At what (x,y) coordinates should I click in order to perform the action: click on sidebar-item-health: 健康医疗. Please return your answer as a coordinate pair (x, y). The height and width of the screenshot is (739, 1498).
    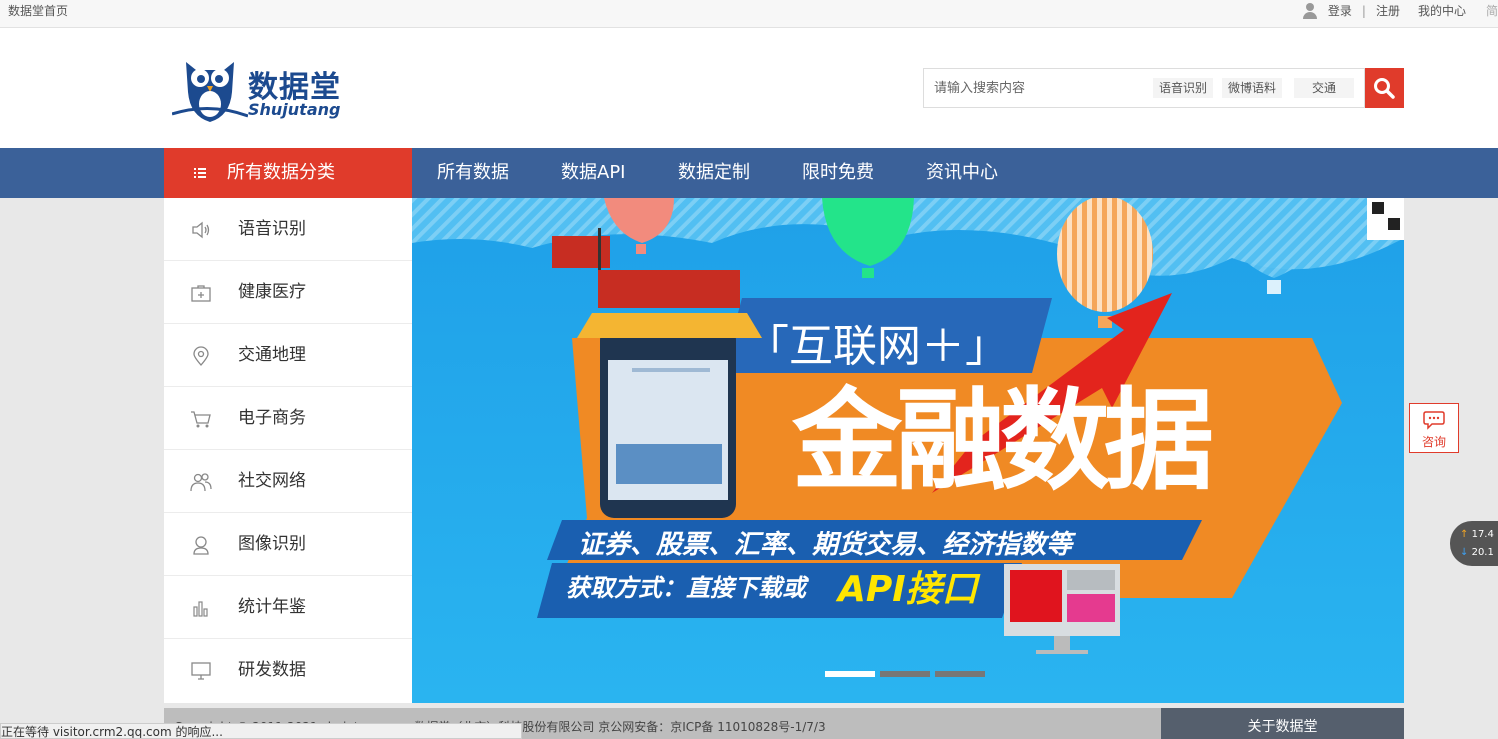
    Looking at the image, I should click on (288, 292).